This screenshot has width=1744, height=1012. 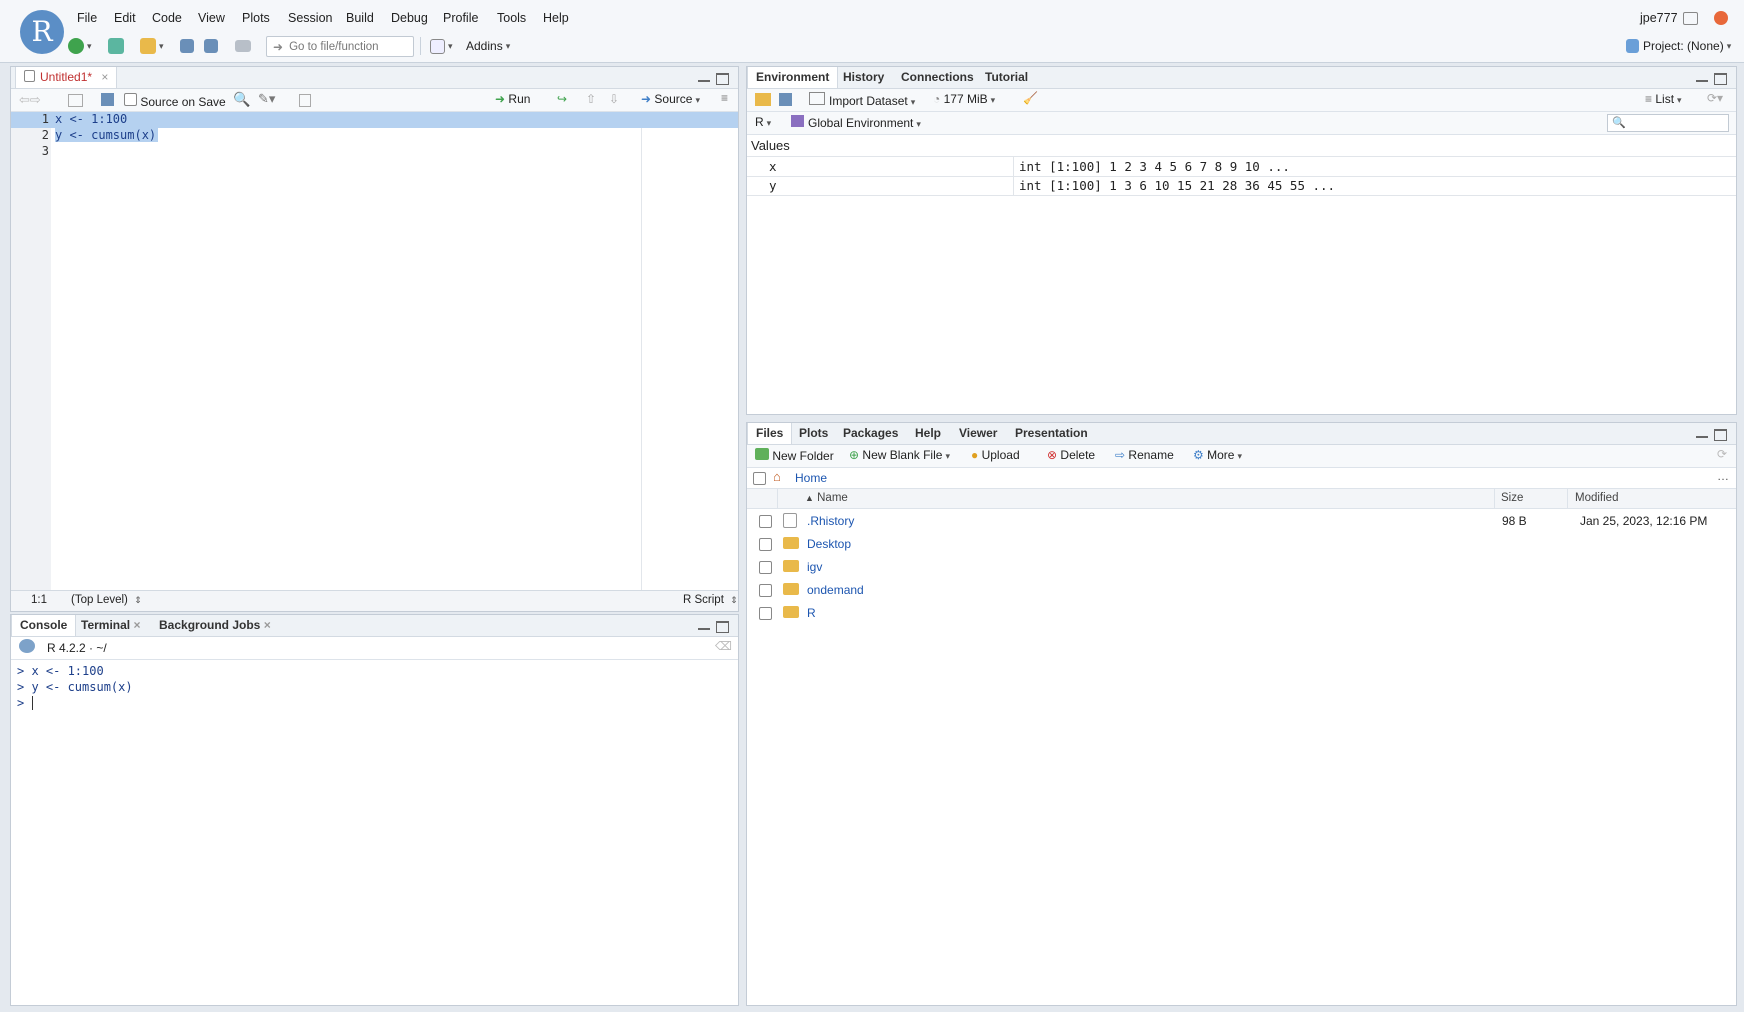 What do you see at coordinates (256, 18) in the screenshot?
I see `menu-plots: Plots` at bounding box center [256, 18].